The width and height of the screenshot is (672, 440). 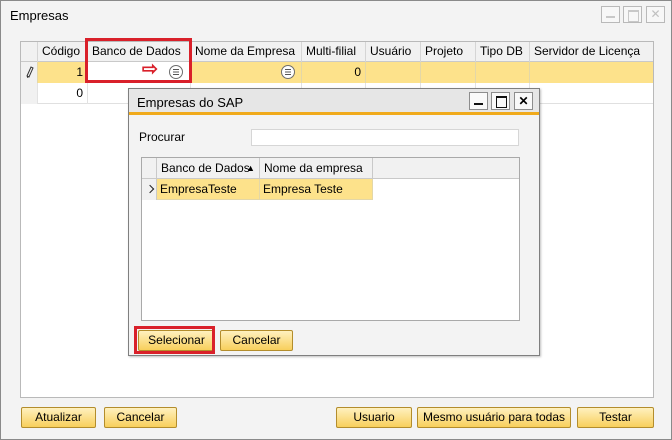 I want to click on header-servidor-de-licenca: Servidor de Licença, so click(x=591, y=52).